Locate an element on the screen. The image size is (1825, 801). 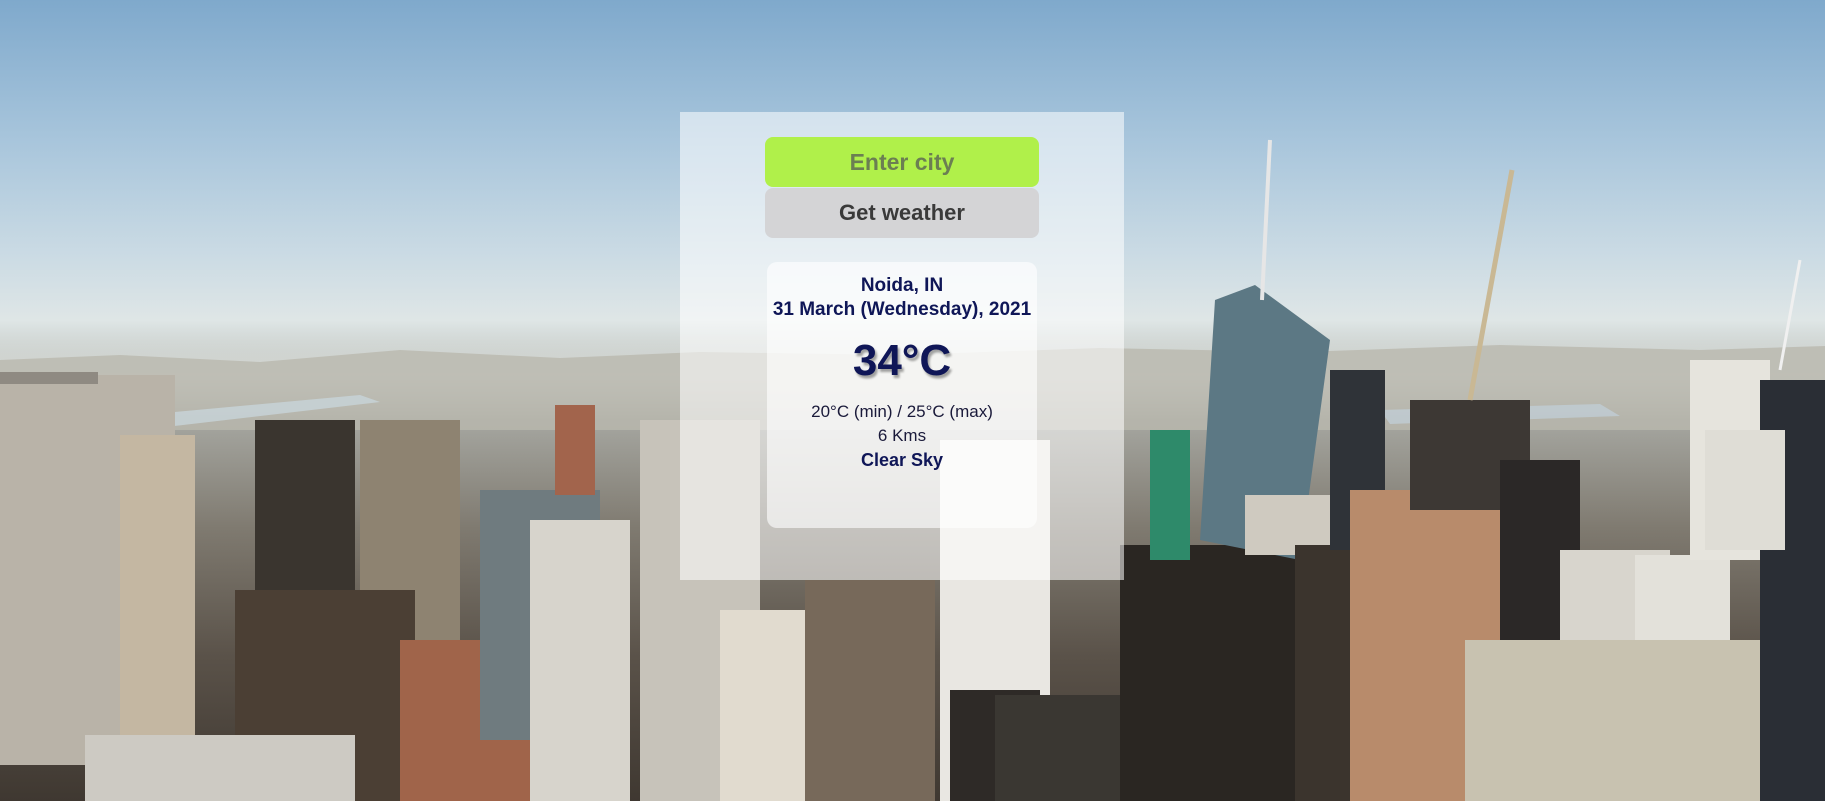
weather-description: Clear Sky is located at coordinates (902, 460).